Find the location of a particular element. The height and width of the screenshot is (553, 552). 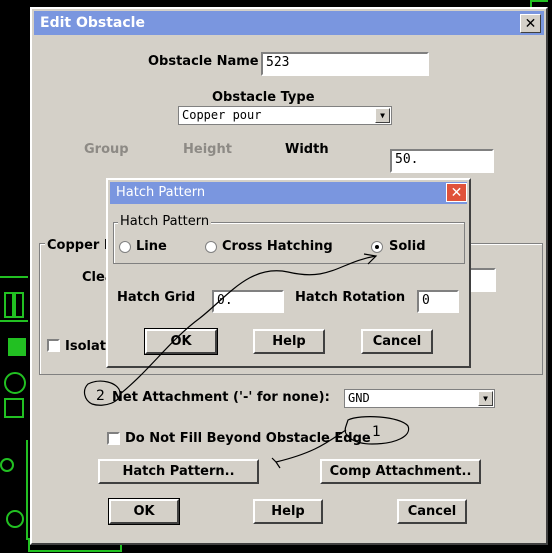

isolate-checkbox is located at coordinates (53, 345).